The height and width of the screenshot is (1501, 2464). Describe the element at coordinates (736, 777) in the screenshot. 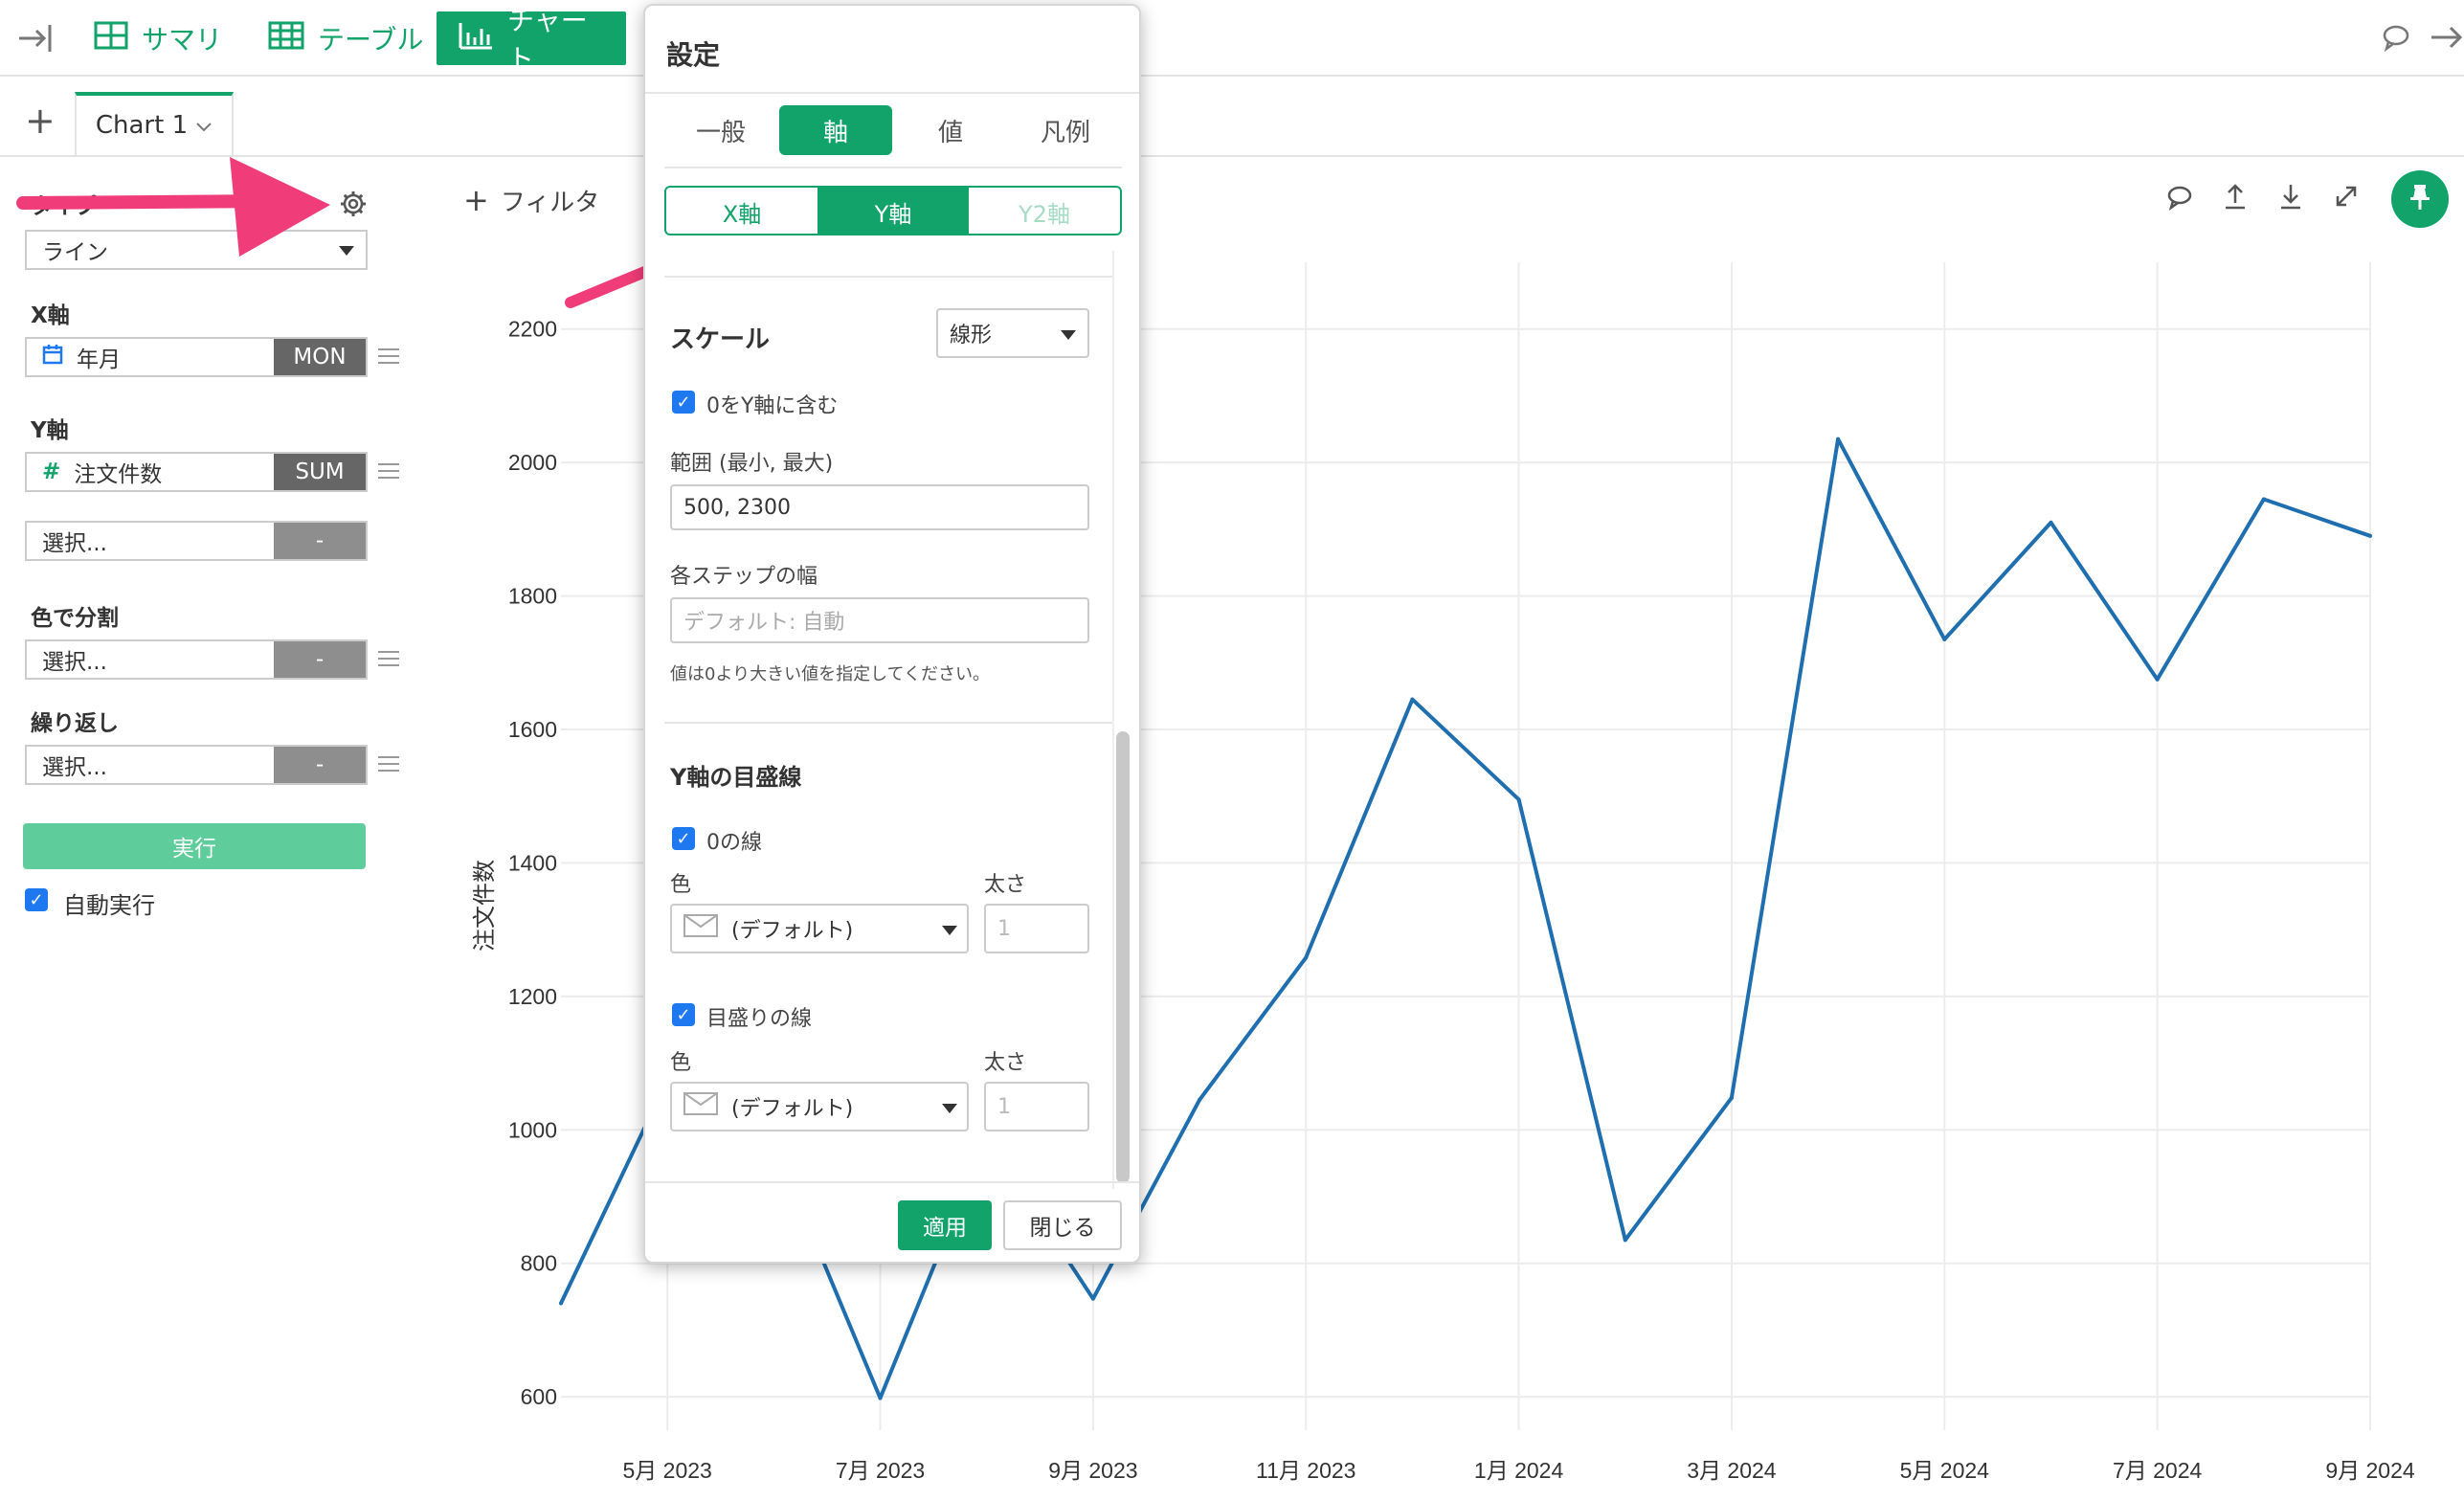

I see `gridline-title: Y軸の目盛線` at that location.